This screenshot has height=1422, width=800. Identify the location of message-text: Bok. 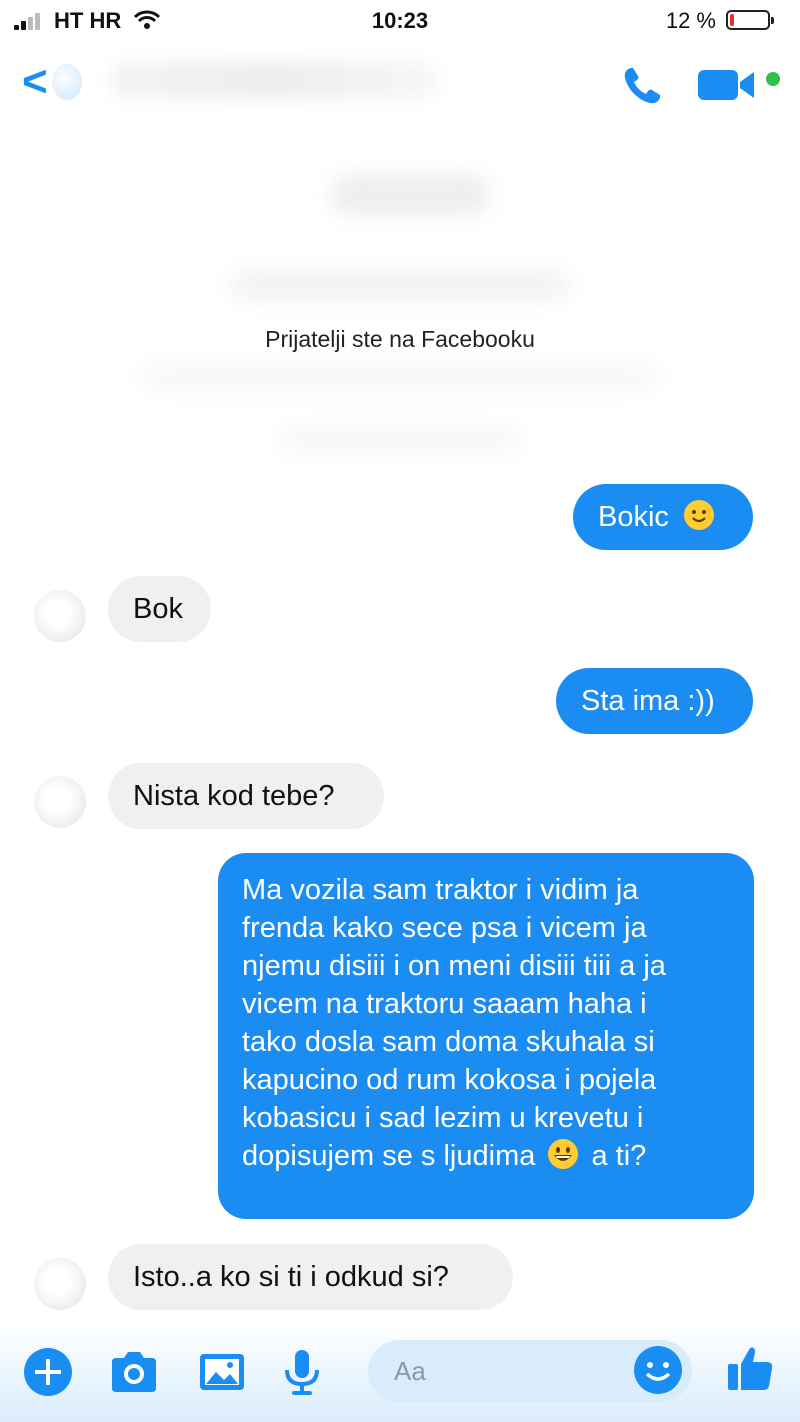
(158, 609).